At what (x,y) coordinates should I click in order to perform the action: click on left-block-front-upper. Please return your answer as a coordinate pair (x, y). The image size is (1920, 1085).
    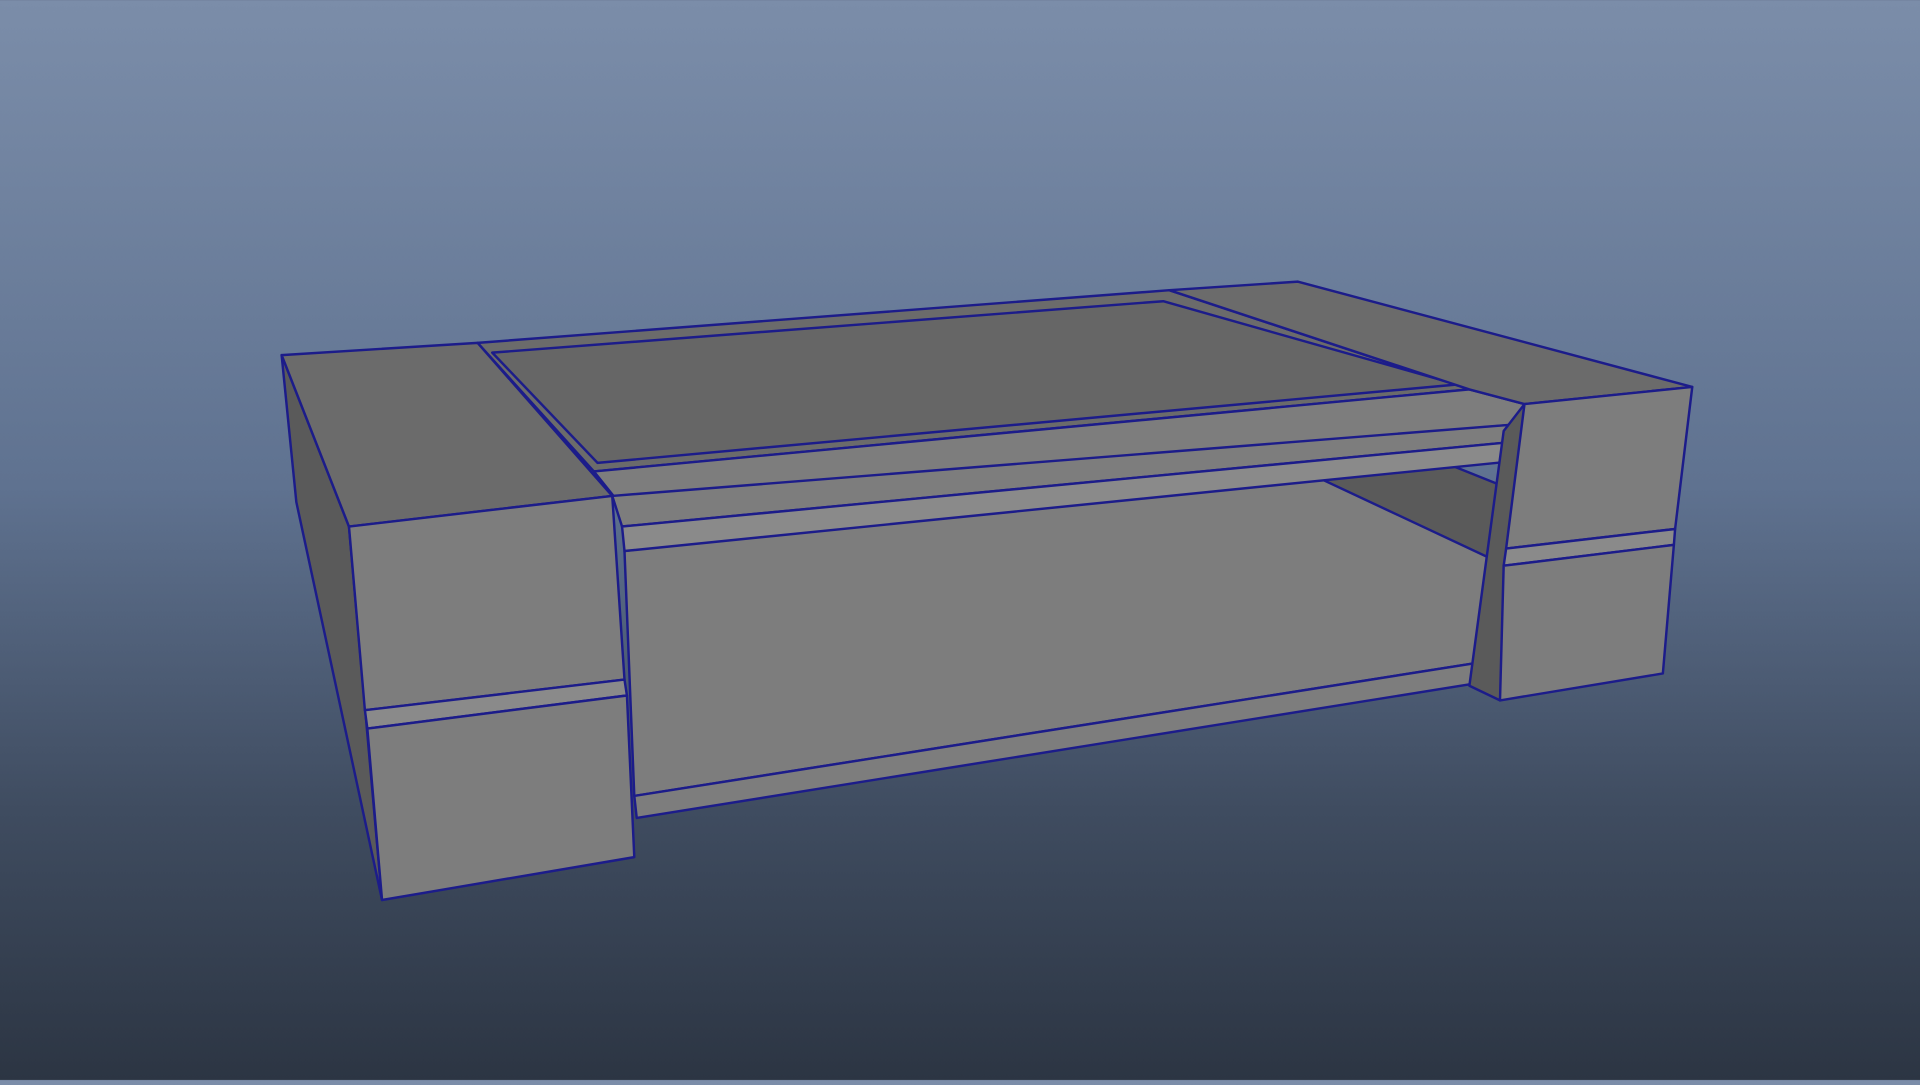
    Looking at the image, I should click on (486, 603).